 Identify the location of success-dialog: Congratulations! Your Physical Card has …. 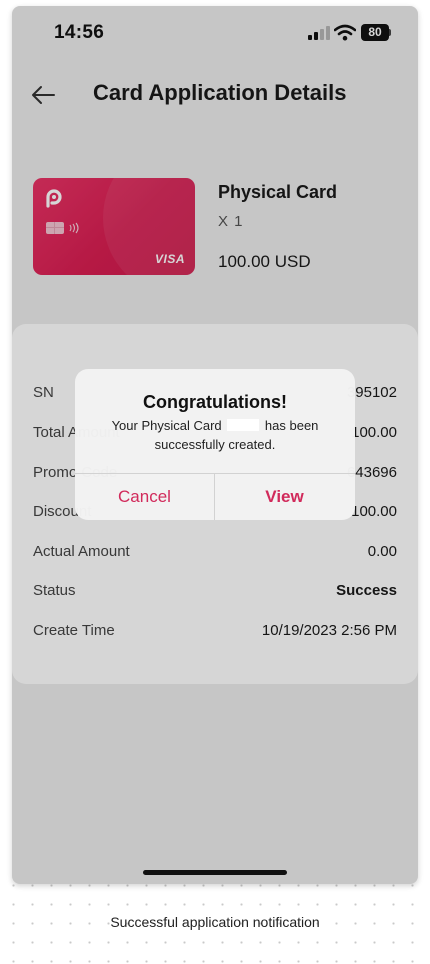
(215, 444).